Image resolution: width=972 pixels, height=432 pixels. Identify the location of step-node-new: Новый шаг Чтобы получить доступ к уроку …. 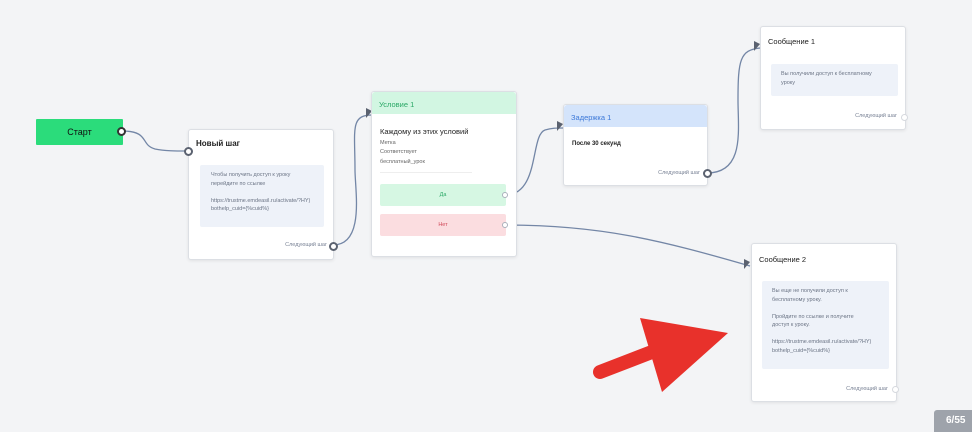
(261, 194).